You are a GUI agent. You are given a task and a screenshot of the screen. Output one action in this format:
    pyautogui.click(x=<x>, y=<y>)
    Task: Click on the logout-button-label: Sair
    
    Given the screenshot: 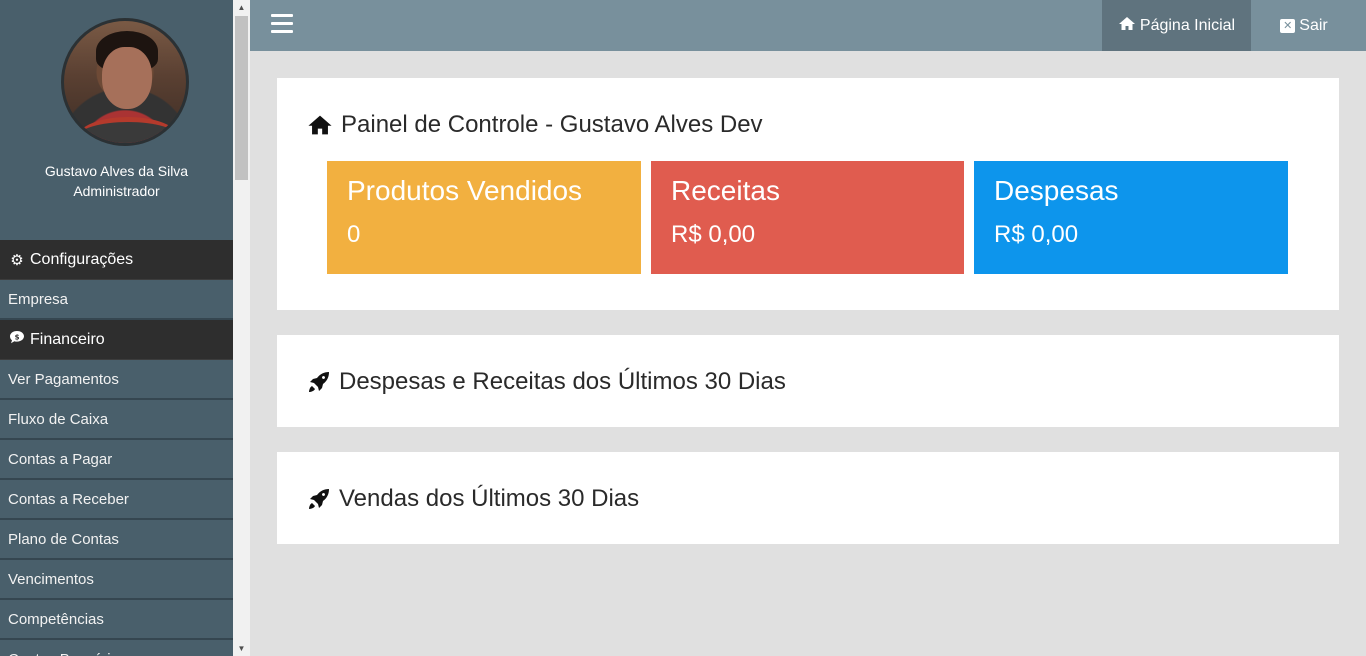 What is the action you would take?
    pyautogui.click(x=1313, y=25)
    